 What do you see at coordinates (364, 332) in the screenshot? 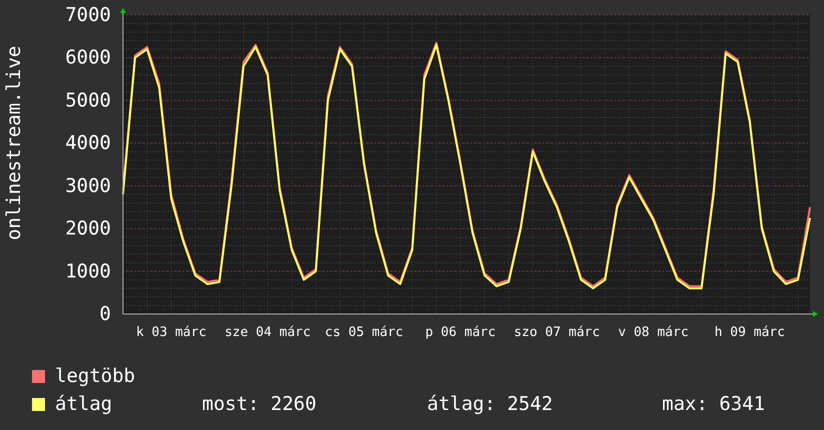
I see `x-tick-label: cs 05 márc` at bounding box center [364, 332].